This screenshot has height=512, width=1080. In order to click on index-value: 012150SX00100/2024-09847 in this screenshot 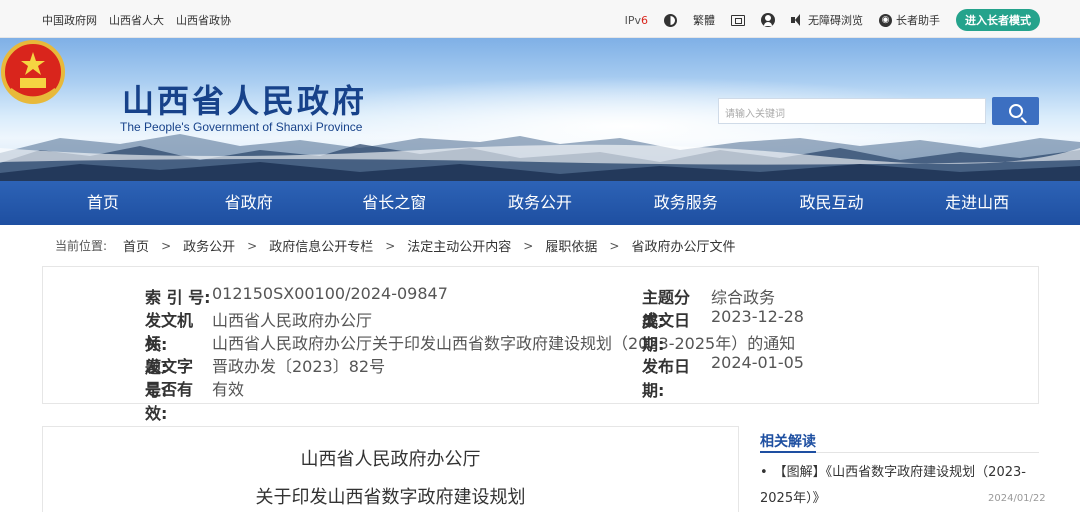, I will do `click(330, 293)`.